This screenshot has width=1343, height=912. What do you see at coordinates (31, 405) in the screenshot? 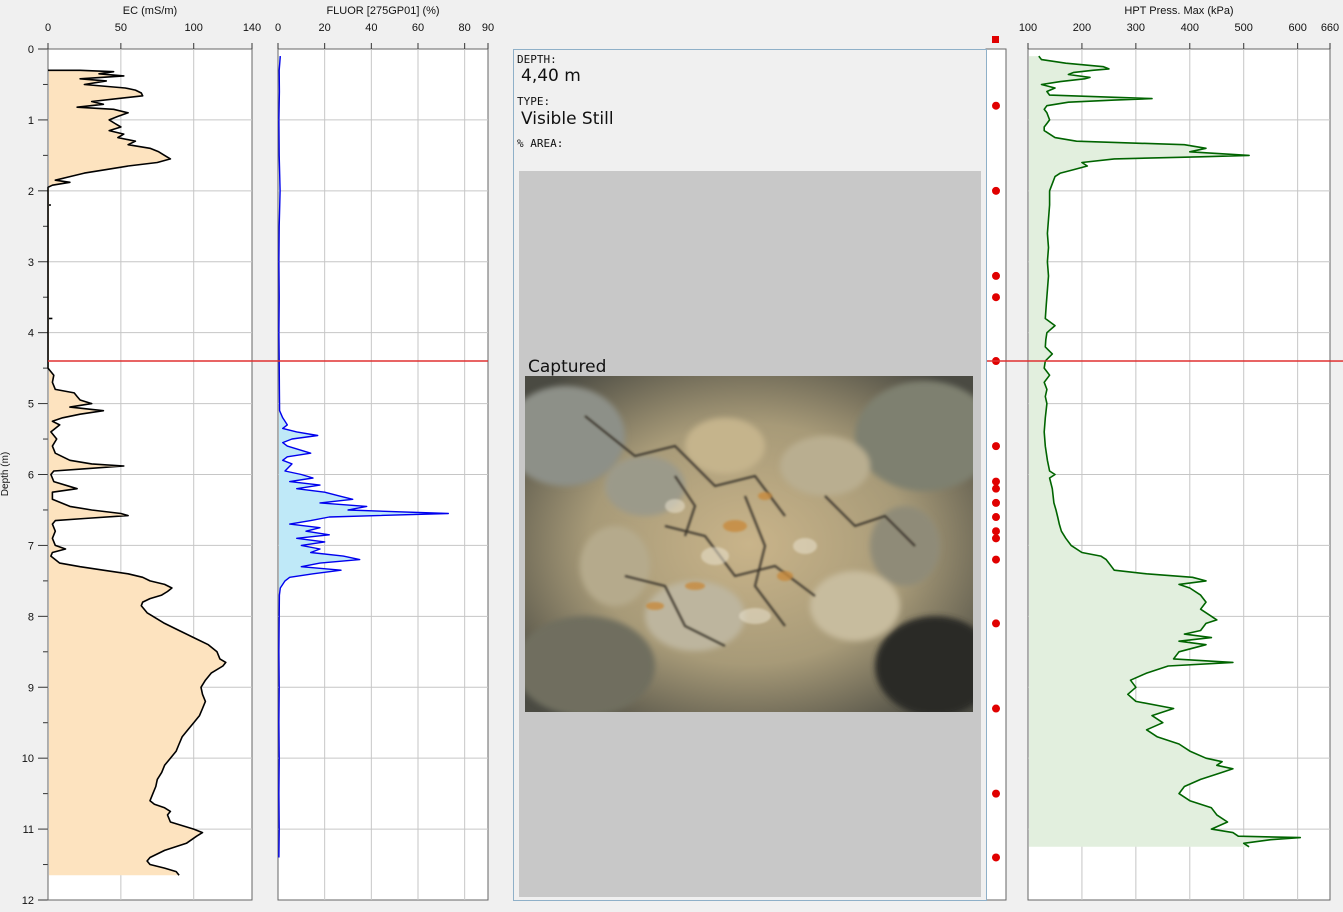
I see `depth-tick-label: 5` at bounding box center [31, 405].